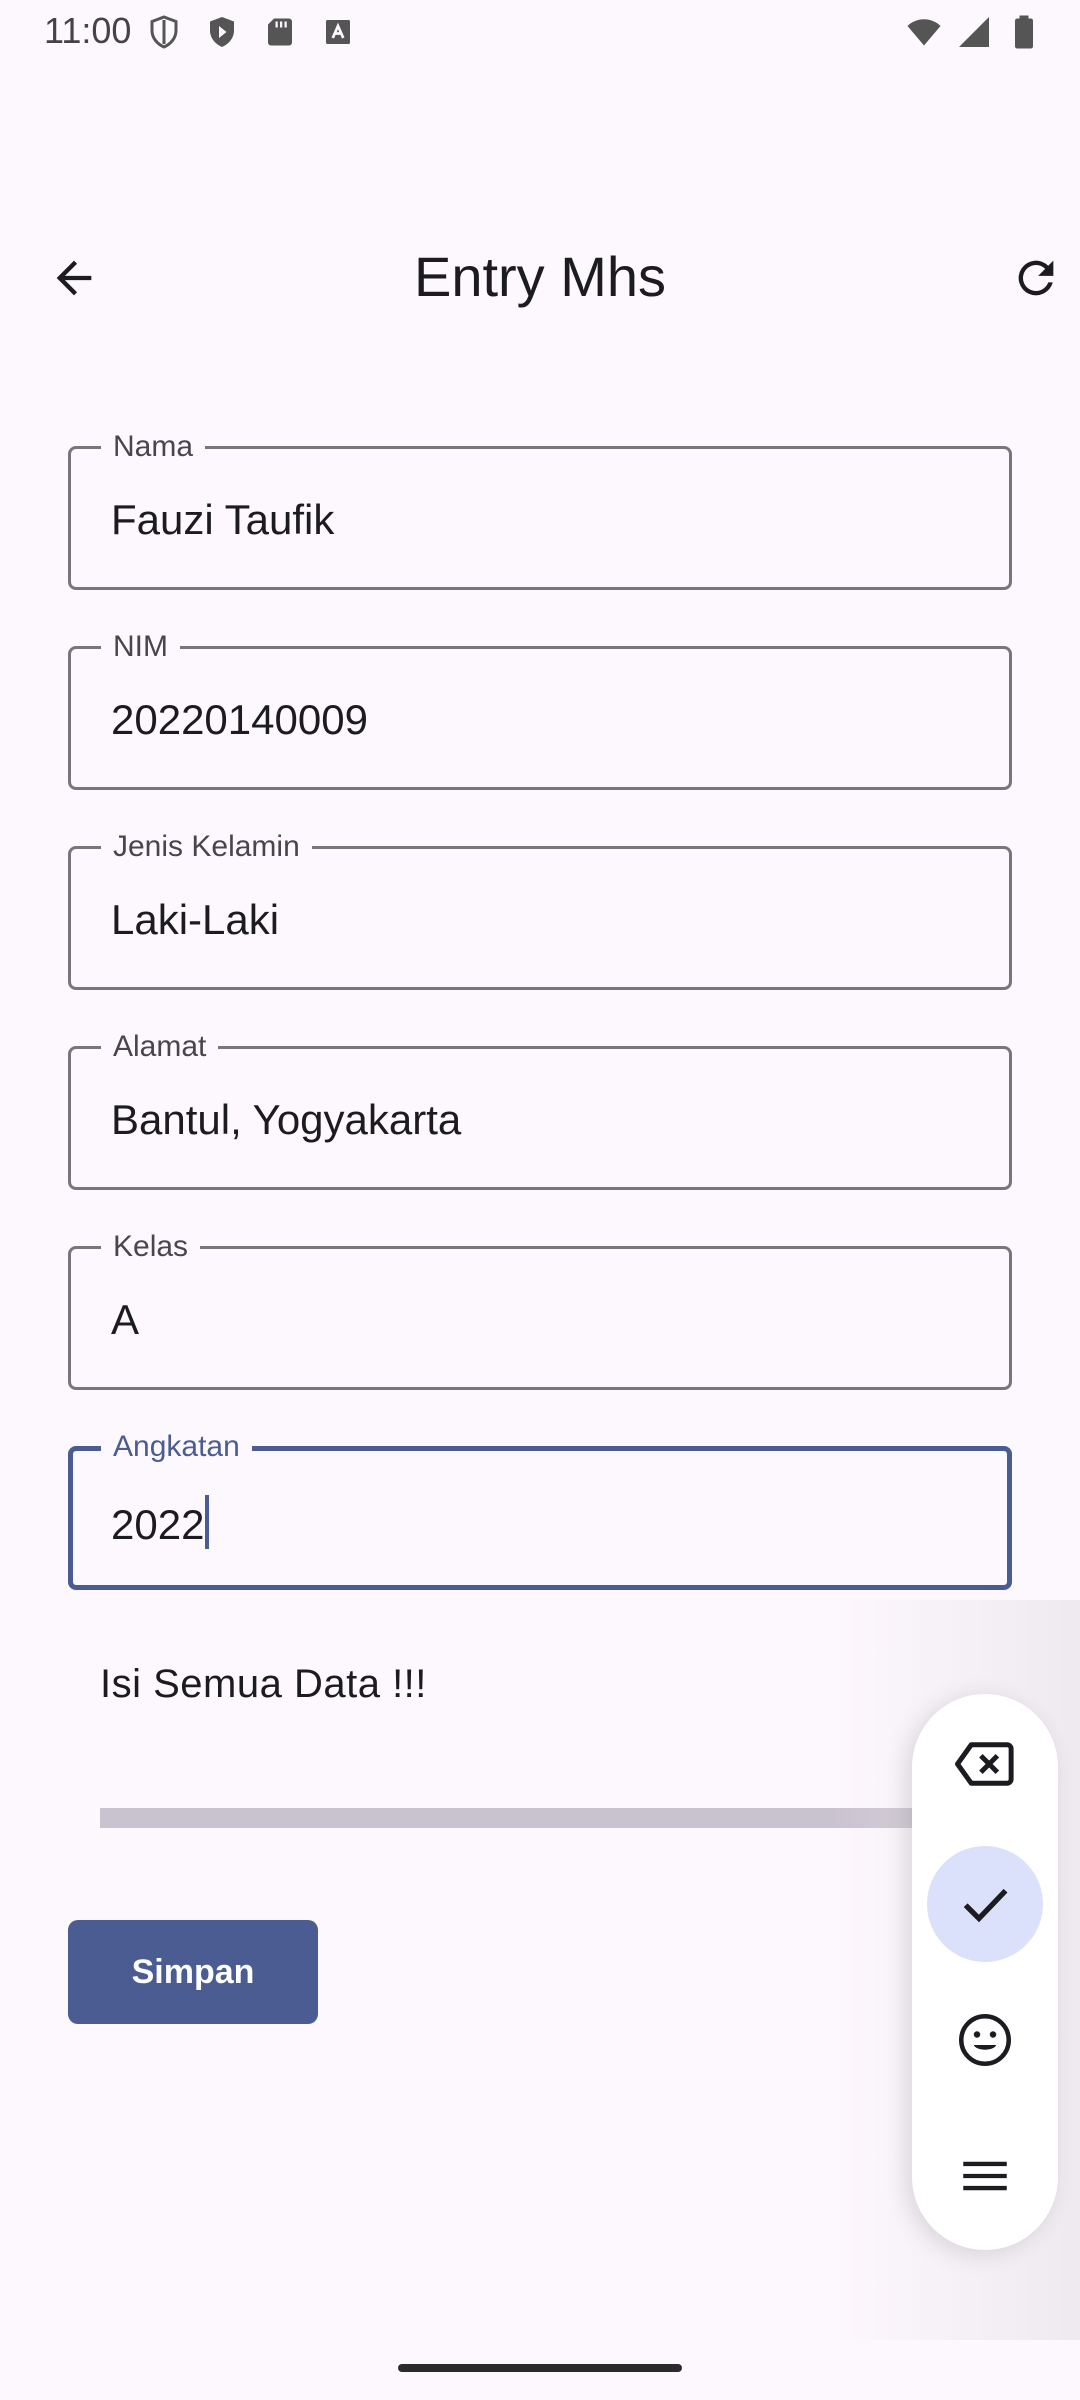 Image resolution: width=1080 pixels, height=2400 pixels. What do you see at coordinates (540, 509) in the screenshot?
I see `nama-field: Nama Fauzi Taufik` at bounding box center [540, 509].